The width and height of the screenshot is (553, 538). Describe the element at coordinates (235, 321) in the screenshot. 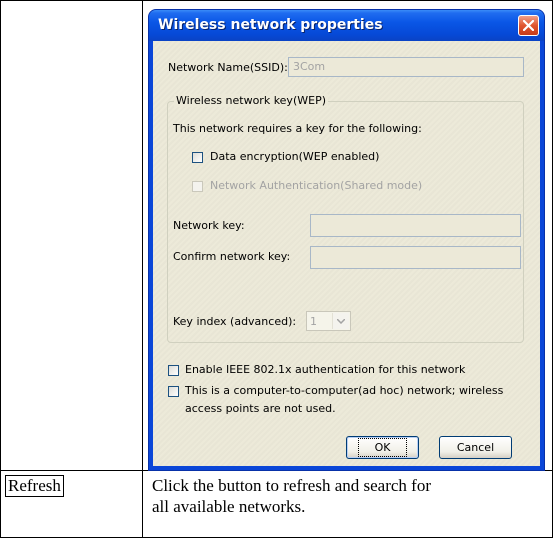

I see `key-index-label: Key index (advanced):` at that location.